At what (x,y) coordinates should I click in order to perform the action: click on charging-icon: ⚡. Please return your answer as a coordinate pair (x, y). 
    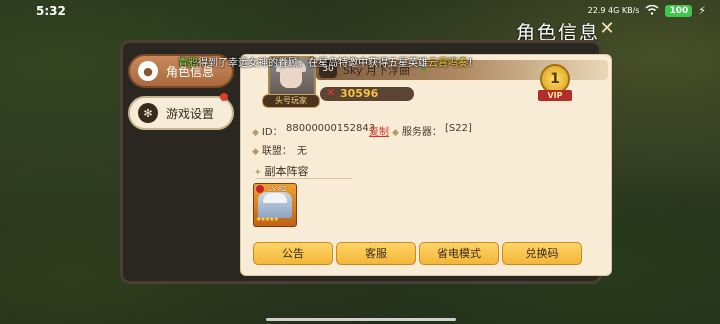
    Looking at the image, I should click on (702, 10).